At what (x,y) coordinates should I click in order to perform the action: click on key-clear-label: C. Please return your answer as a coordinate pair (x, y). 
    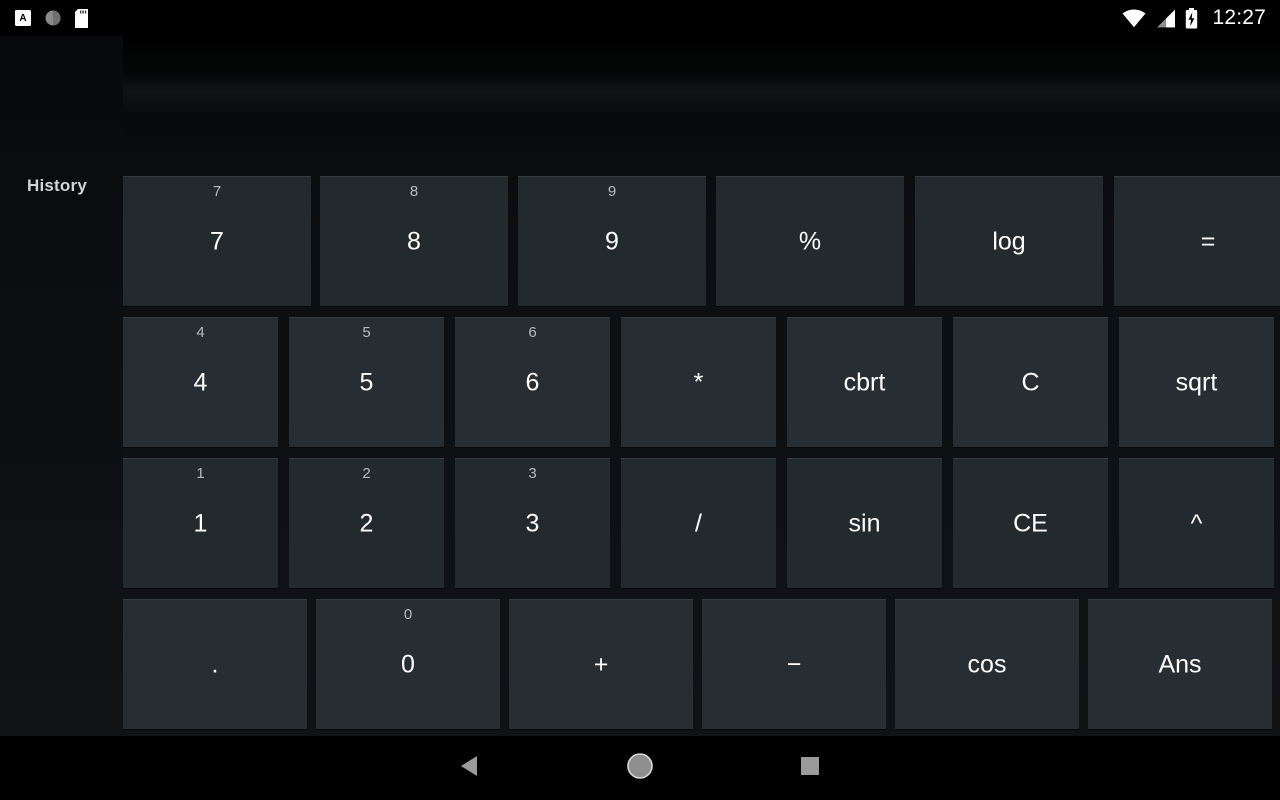
    Looking at the image, I should click on (1030, 382).